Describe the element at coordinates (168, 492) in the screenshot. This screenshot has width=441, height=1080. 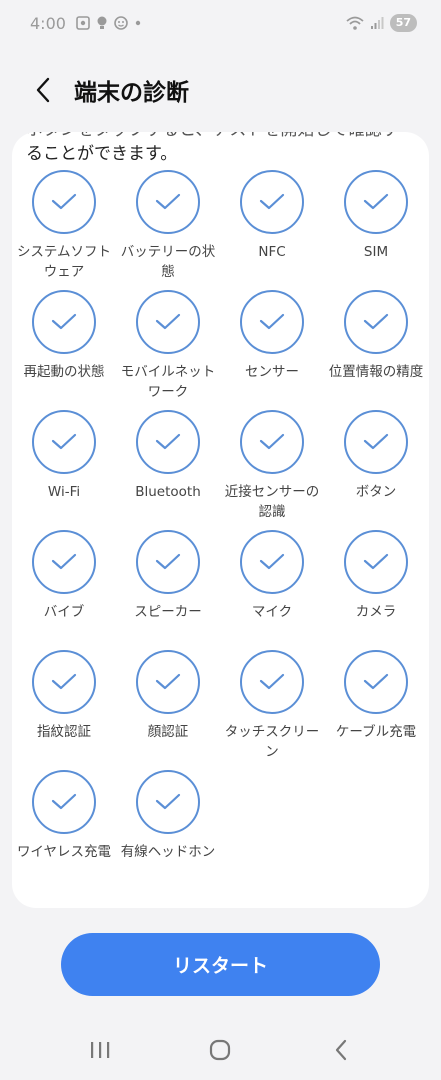
I see `test-label: Bluetooth` at that location.